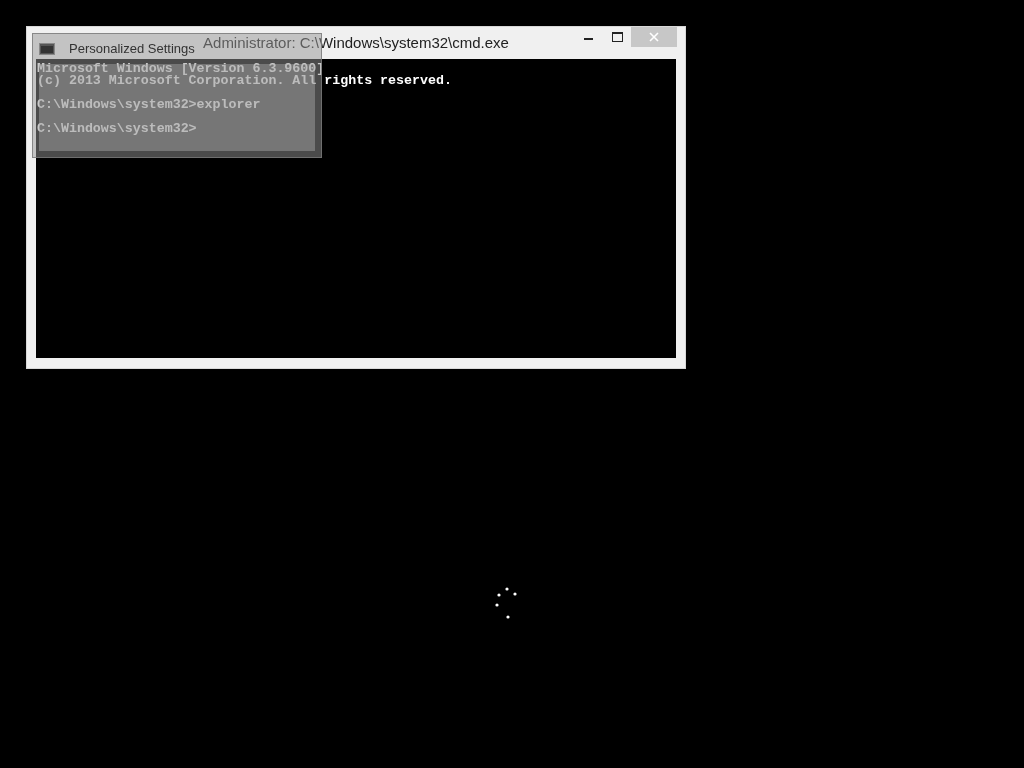 The height and width of the screenshot is (768, 1024). What do you see at coordinates (132, 49) in the screenshot?
I see `dialog-title: Personalized Settings` at bounding box center [132, 49].